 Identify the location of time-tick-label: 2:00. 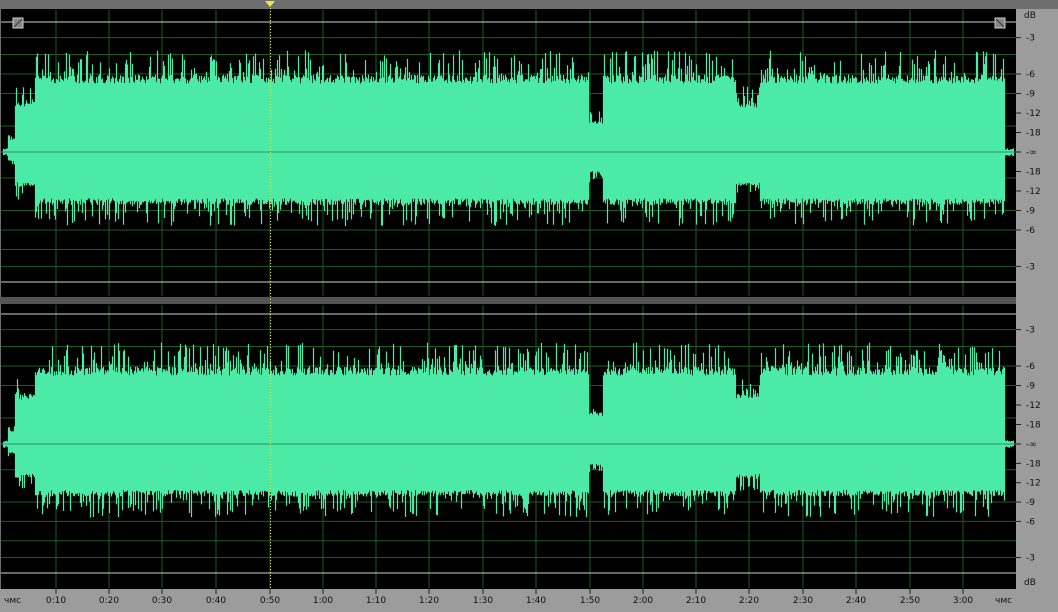
(643, 601).